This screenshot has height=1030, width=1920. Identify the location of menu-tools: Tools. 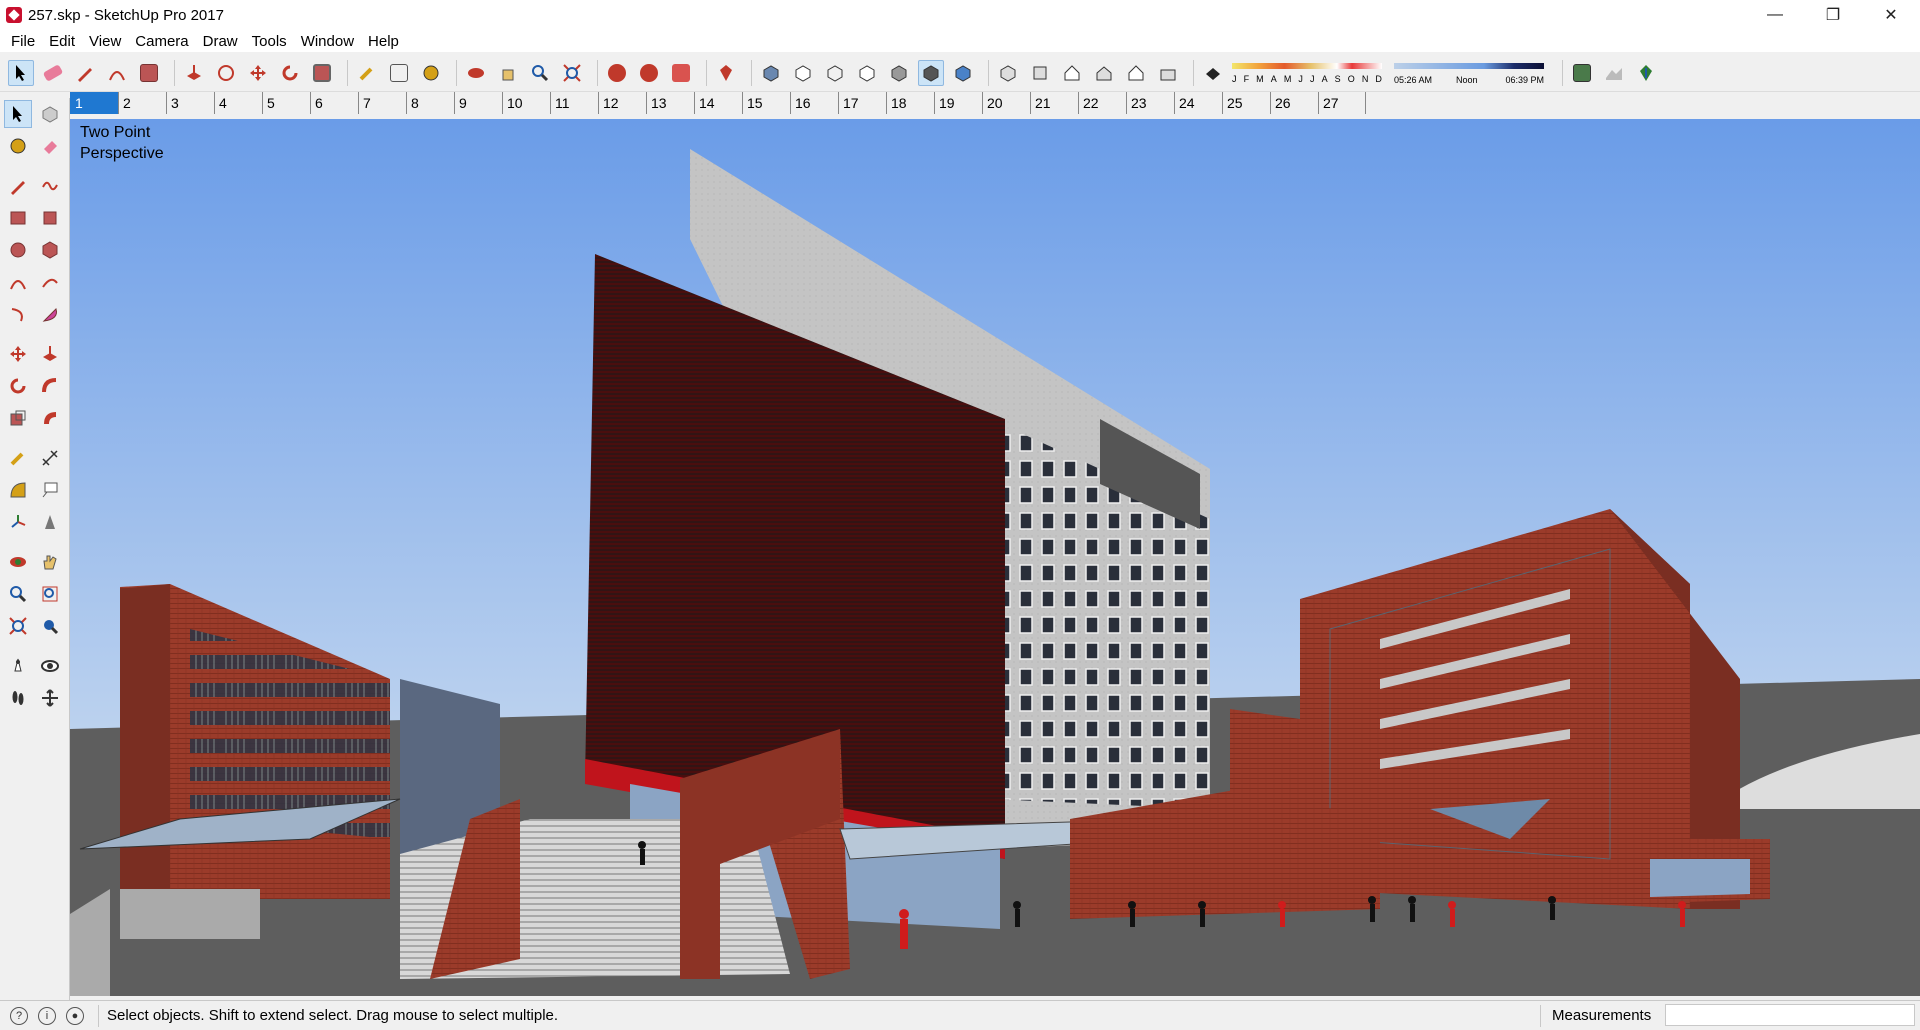
(269, 41).